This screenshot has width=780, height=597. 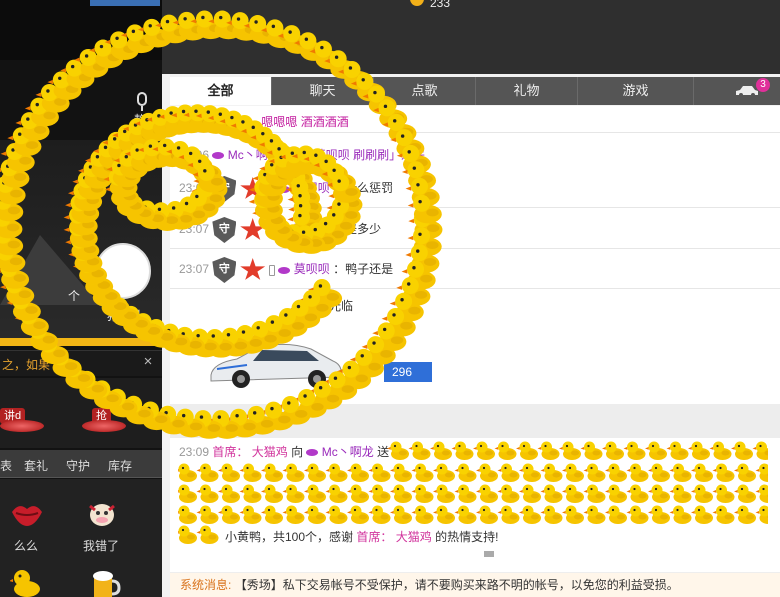 What do you see at coordinates (264, 121) in the screenshot?
I see `announcement: 【房间公告】： 嗯嗯嗯 酒酒酒酒` at bounding box center [264, 121].